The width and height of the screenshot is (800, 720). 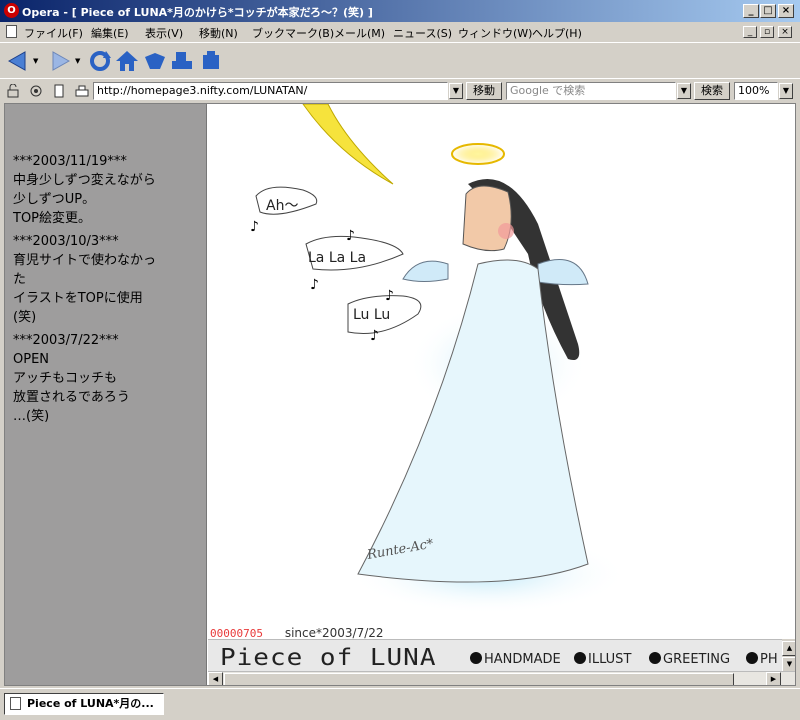 What do you see at coordinates (211, 61) in the screenshot?
I see `edit-icon` at bounding box center [211, 61].